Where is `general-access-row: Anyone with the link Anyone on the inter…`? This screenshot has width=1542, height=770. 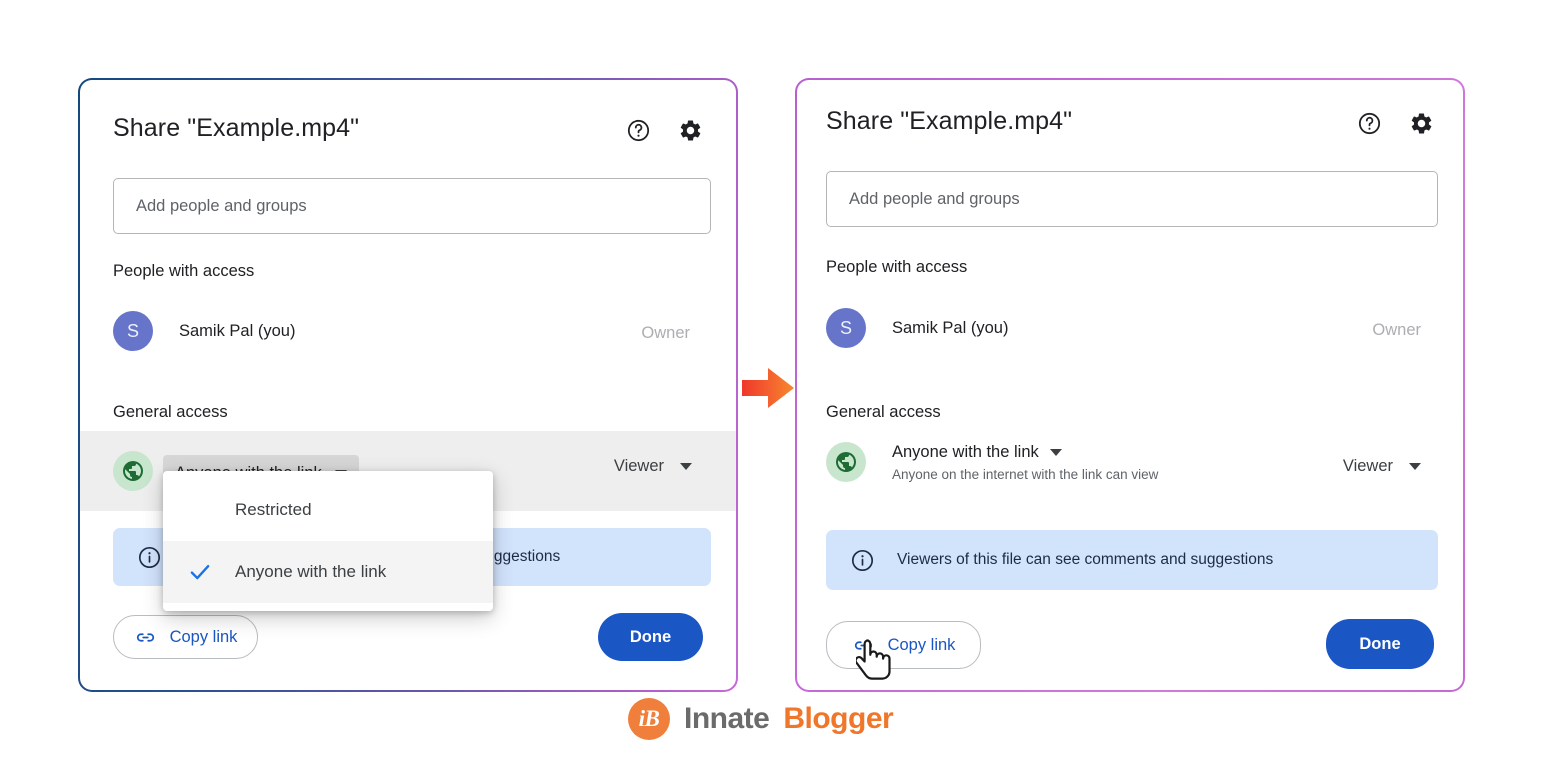 general-access-row: Anyone with the link Anyone on the inter… is located at coordinates (992, 462).